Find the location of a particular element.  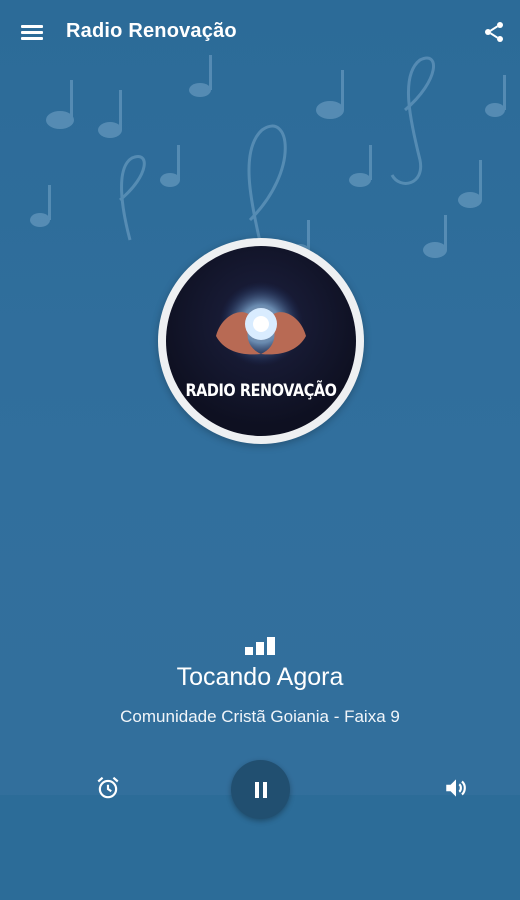

menu-icon is located at coordinates (32, 32).